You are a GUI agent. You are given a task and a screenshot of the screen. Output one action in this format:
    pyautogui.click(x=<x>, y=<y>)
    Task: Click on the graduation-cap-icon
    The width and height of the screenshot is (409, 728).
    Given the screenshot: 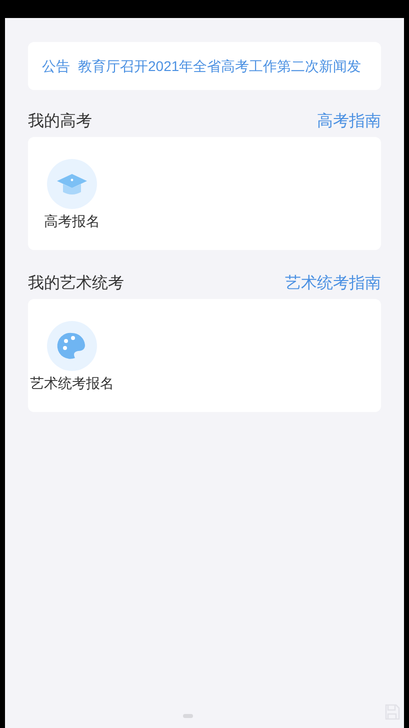 What is the action you would take?
    pyautogui.click(x=72, y=184)
    